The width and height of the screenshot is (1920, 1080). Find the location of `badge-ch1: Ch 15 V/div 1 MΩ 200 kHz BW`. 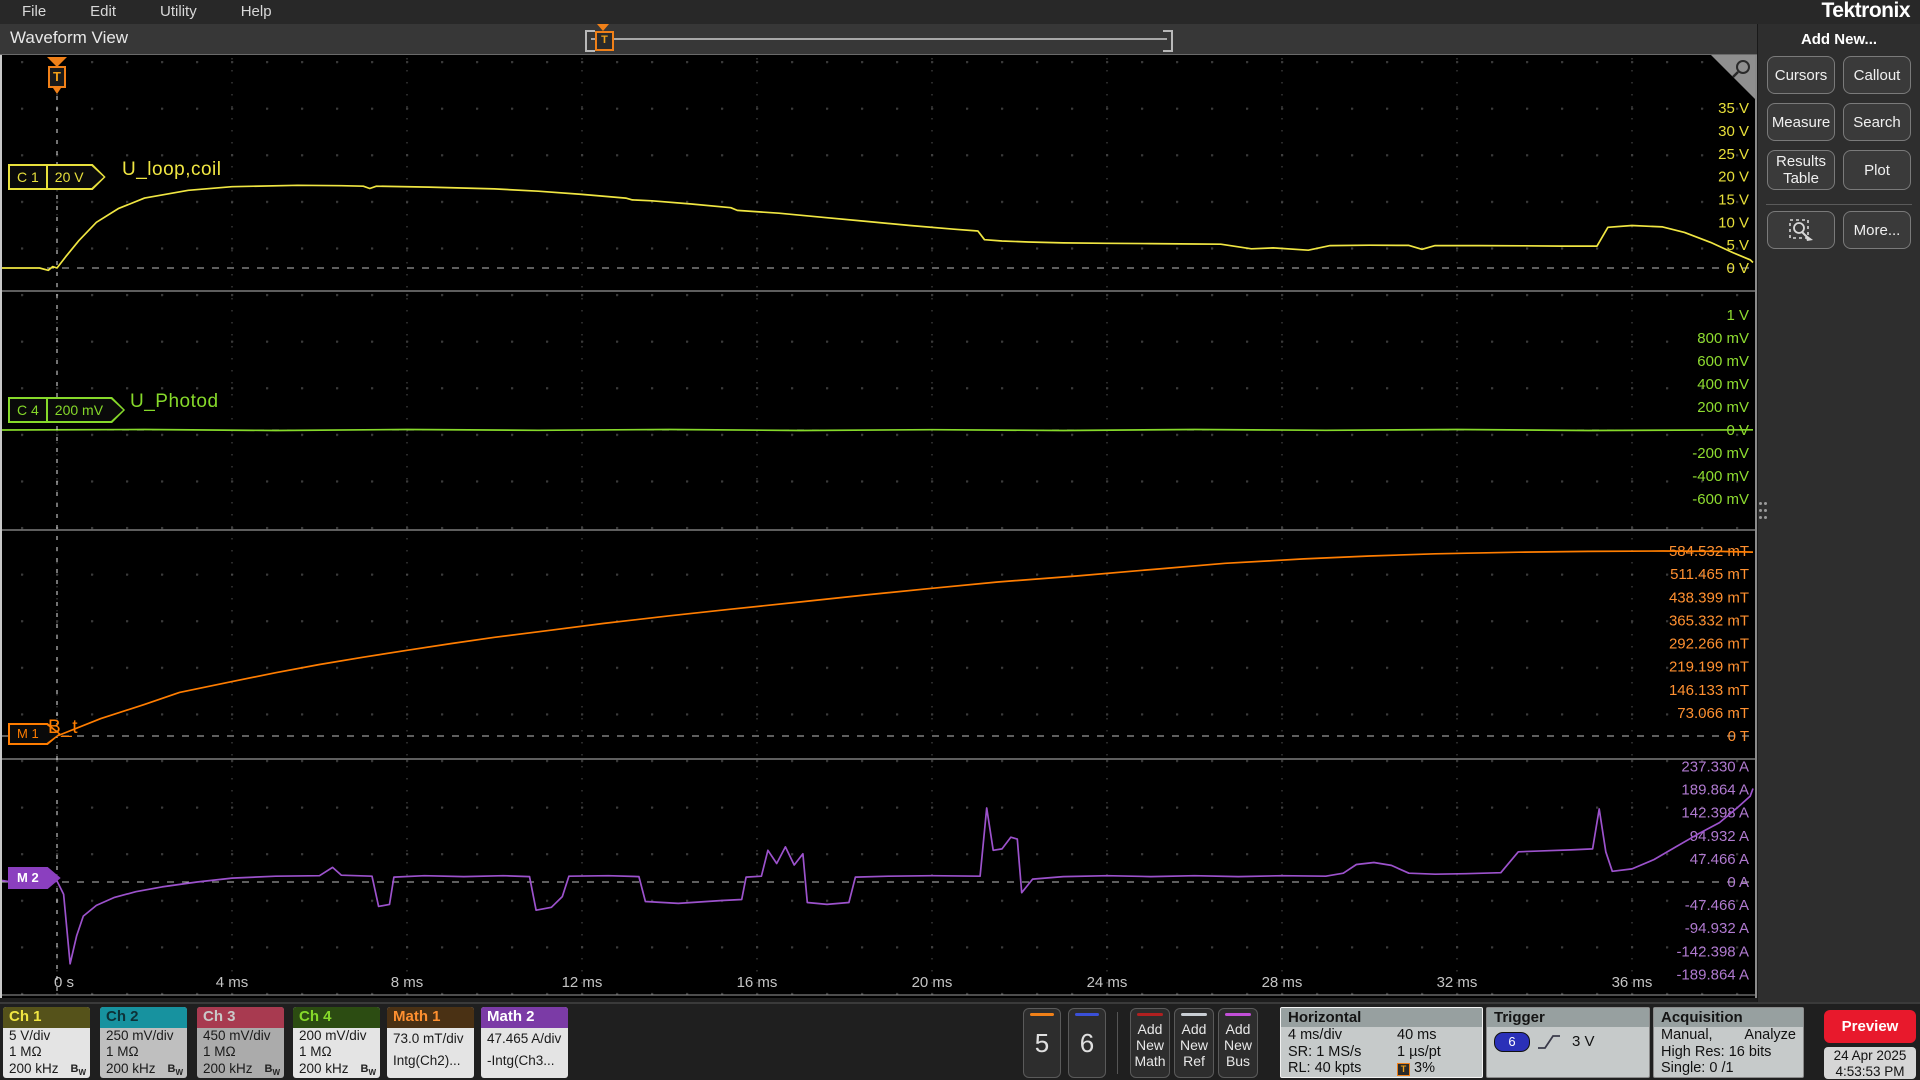

badge-ch1: Ch 15 V/div 1 MΩ 200 kHz BW is located at coordinates (46, 1042).